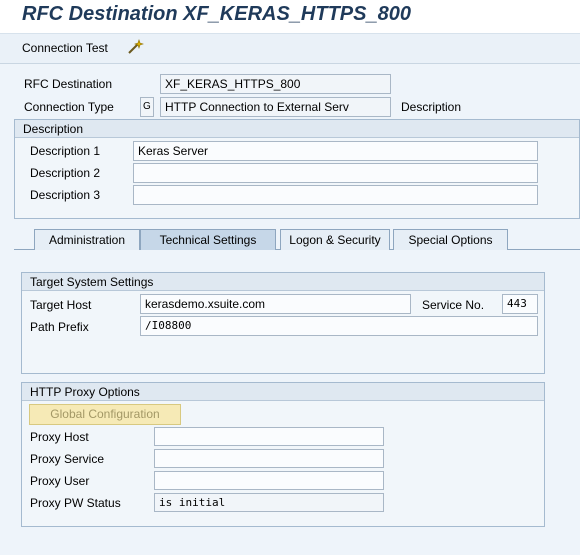 The image size is (580, 555). What do you see at coordinates (69, 107) in the screenshot?
I see `connection-type-label: Connection Type` at bounding box center [69, 107].